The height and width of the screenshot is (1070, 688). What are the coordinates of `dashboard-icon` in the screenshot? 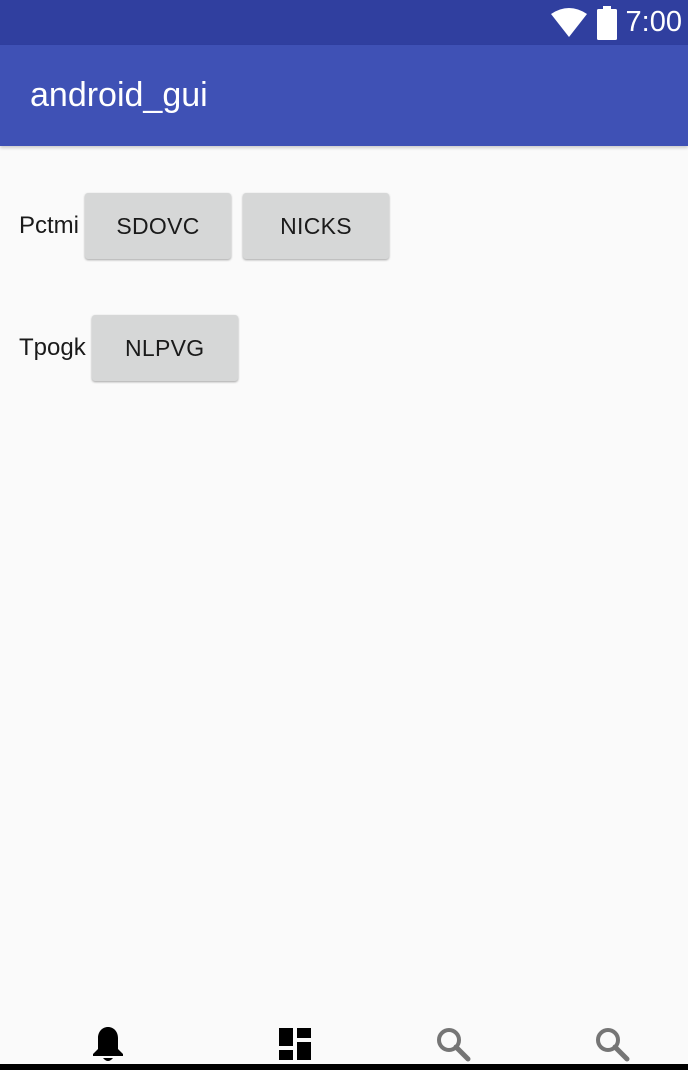 It's located at (295, 1044).